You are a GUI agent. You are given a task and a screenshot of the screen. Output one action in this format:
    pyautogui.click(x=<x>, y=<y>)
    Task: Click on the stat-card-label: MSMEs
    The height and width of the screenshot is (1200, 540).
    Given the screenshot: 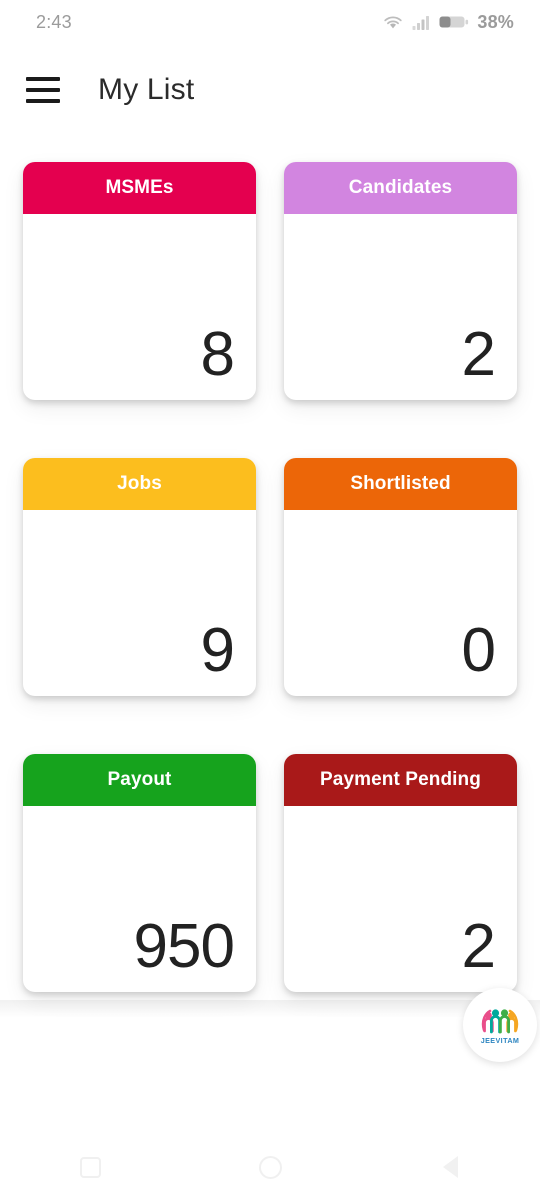 What is the action you would take?
    pyautogui.click(x=139, y=187)
    